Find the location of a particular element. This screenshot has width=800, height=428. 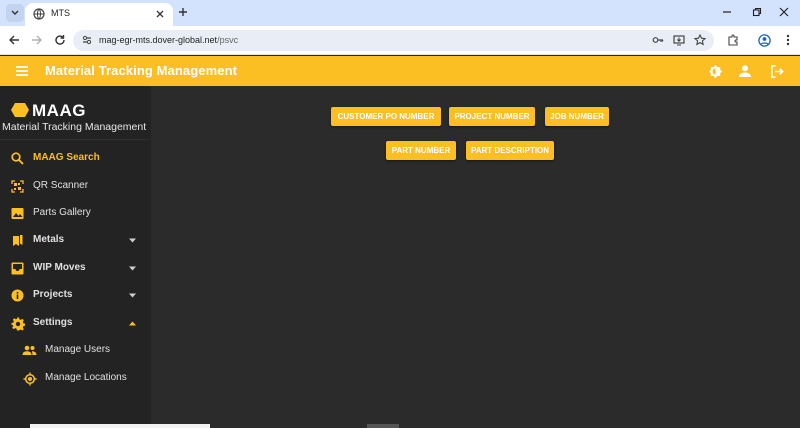

theme-toggle-button is located at coordinates (715, 71).